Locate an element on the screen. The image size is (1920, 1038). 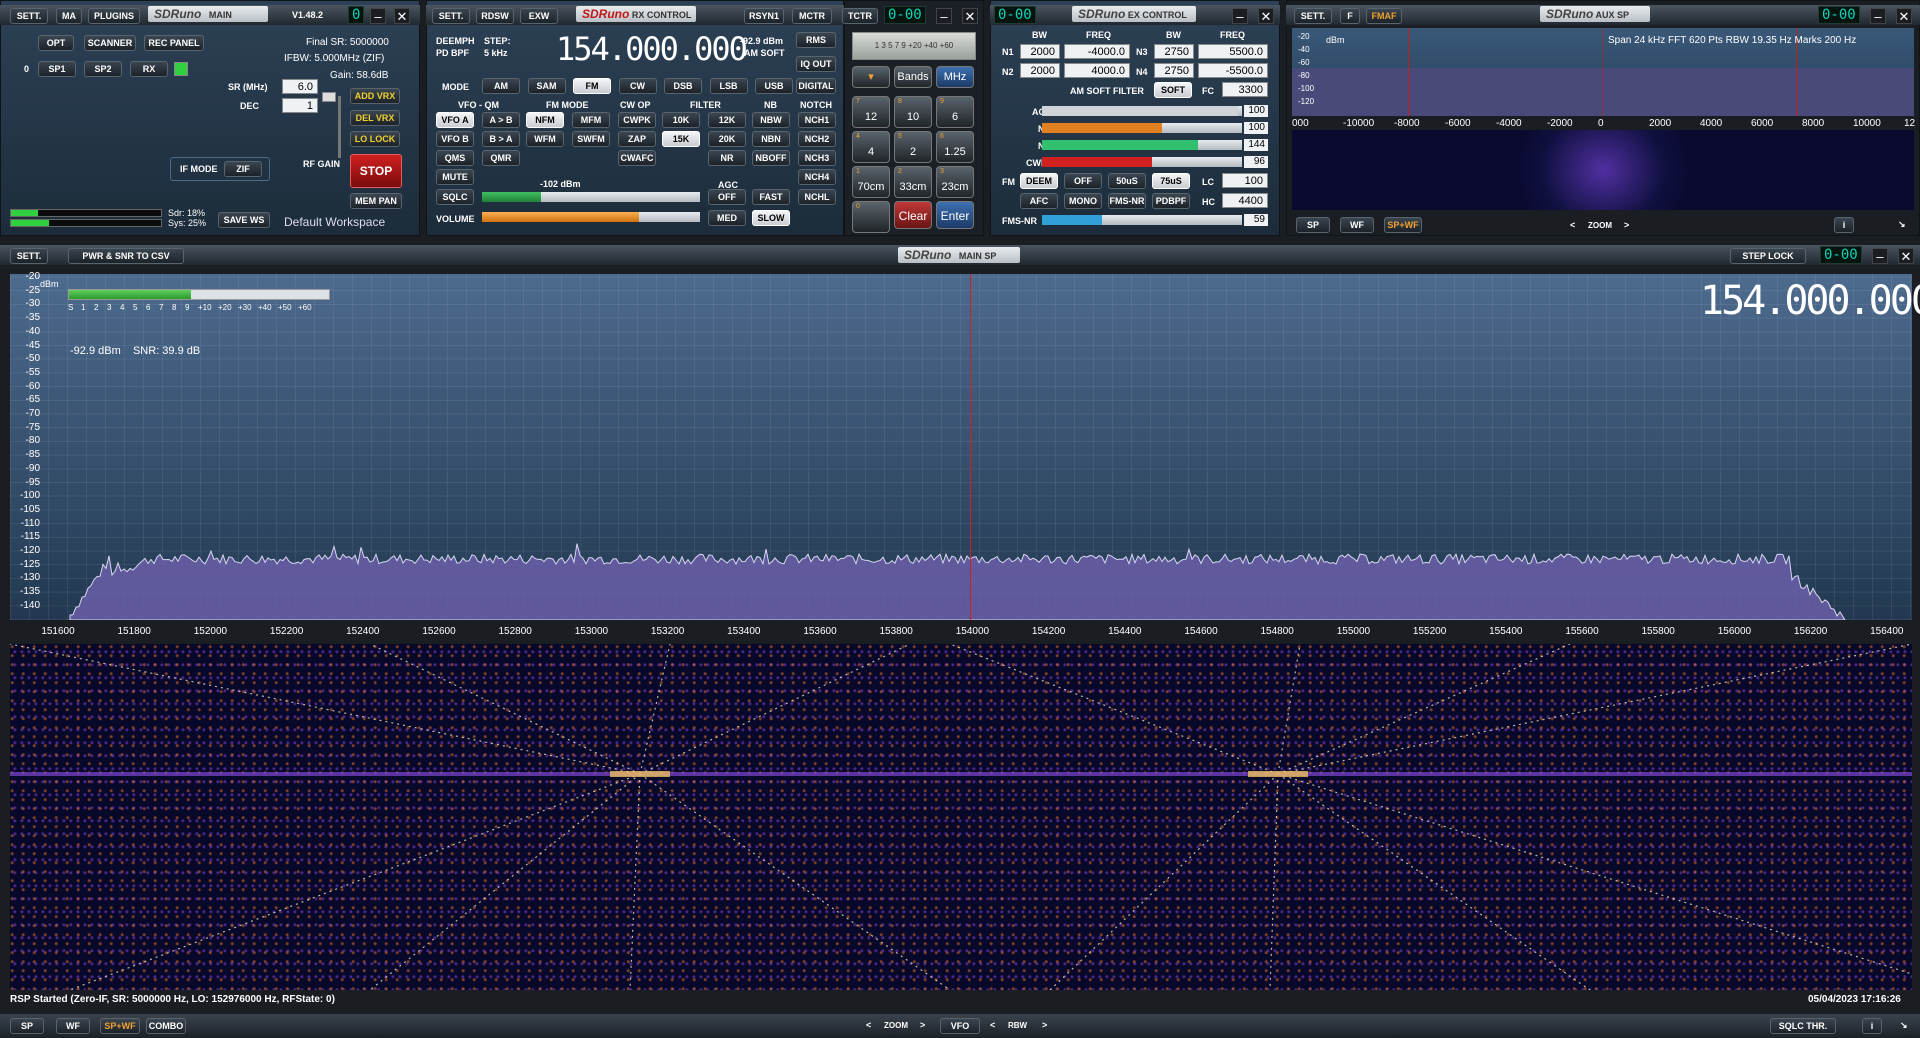
fm-off-button: OFF is located at coordinates (1083, 181).